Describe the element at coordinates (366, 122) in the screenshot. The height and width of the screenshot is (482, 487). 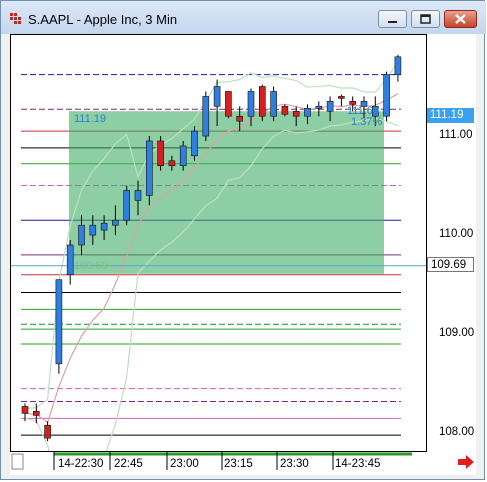
I see `box-mid-label-2: 1.37%` at that location.